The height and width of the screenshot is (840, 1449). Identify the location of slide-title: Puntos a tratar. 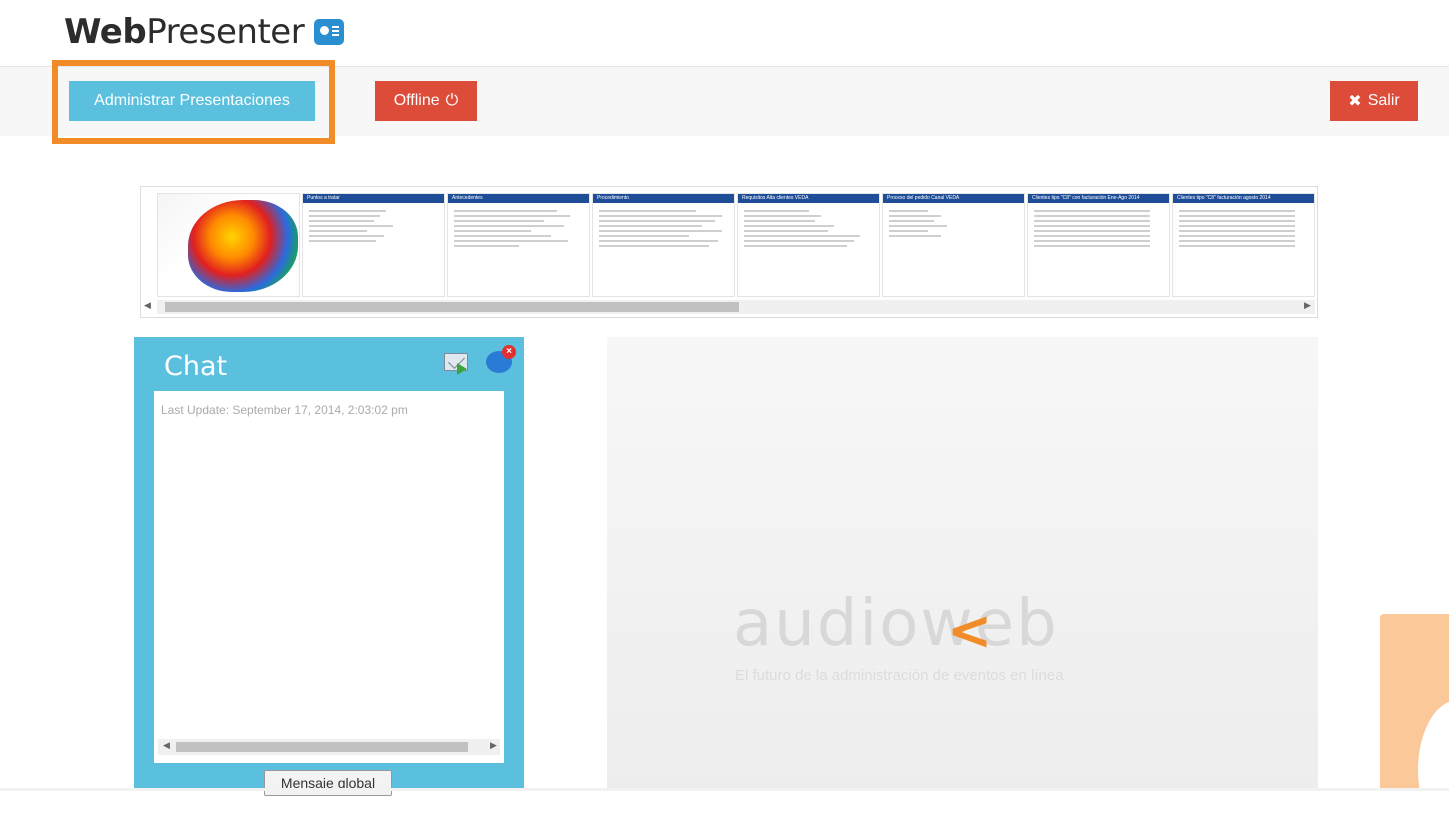
(373, 198).